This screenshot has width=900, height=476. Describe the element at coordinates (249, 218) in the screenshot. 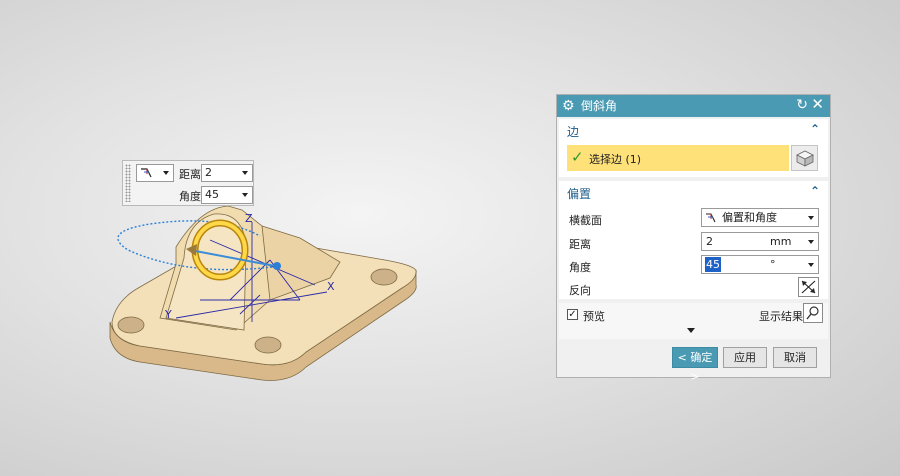

I see `axis-label-z: Z` at that location.